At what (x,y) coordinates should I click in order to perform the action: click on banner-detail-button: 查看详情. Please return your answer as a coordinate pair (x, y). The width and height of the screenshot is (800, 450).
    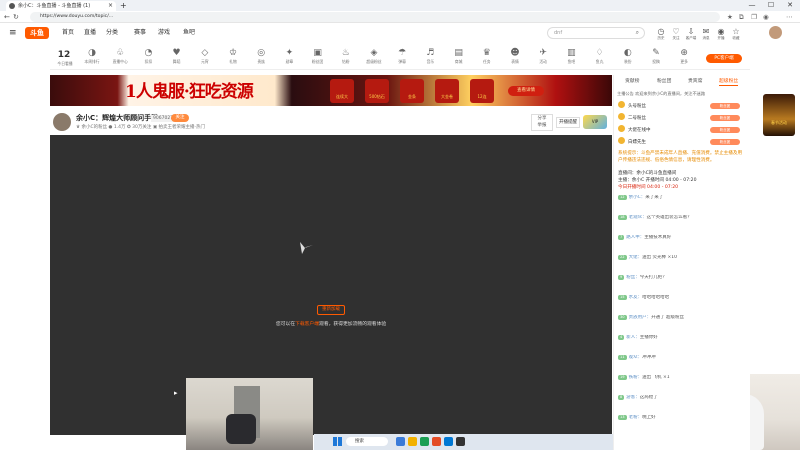
    Looking at the image, I should click on (526, 91).